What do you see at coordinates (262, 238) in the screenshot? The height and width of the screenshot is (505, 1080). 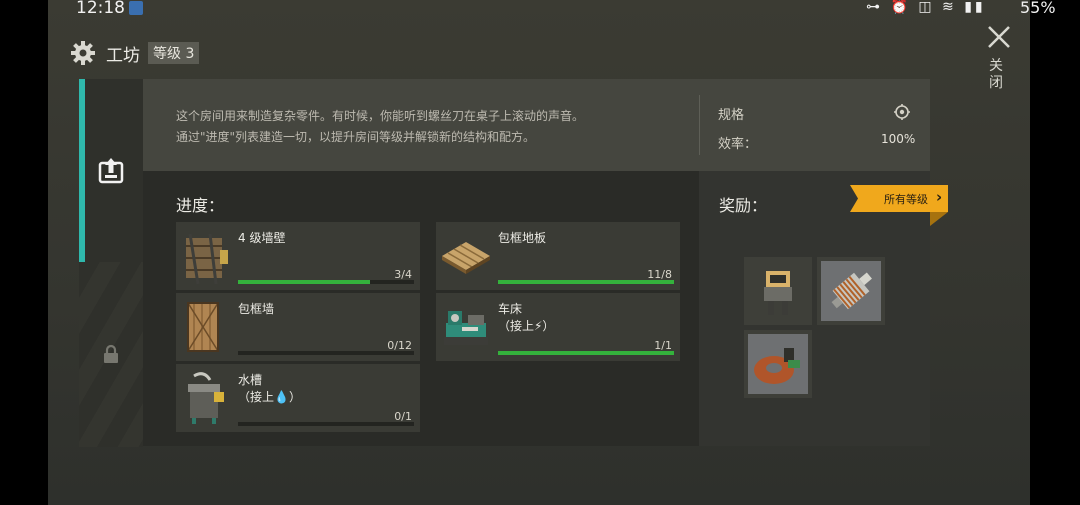 I see `item-name: 4 级墙壁` at bounding box center [262, 238].